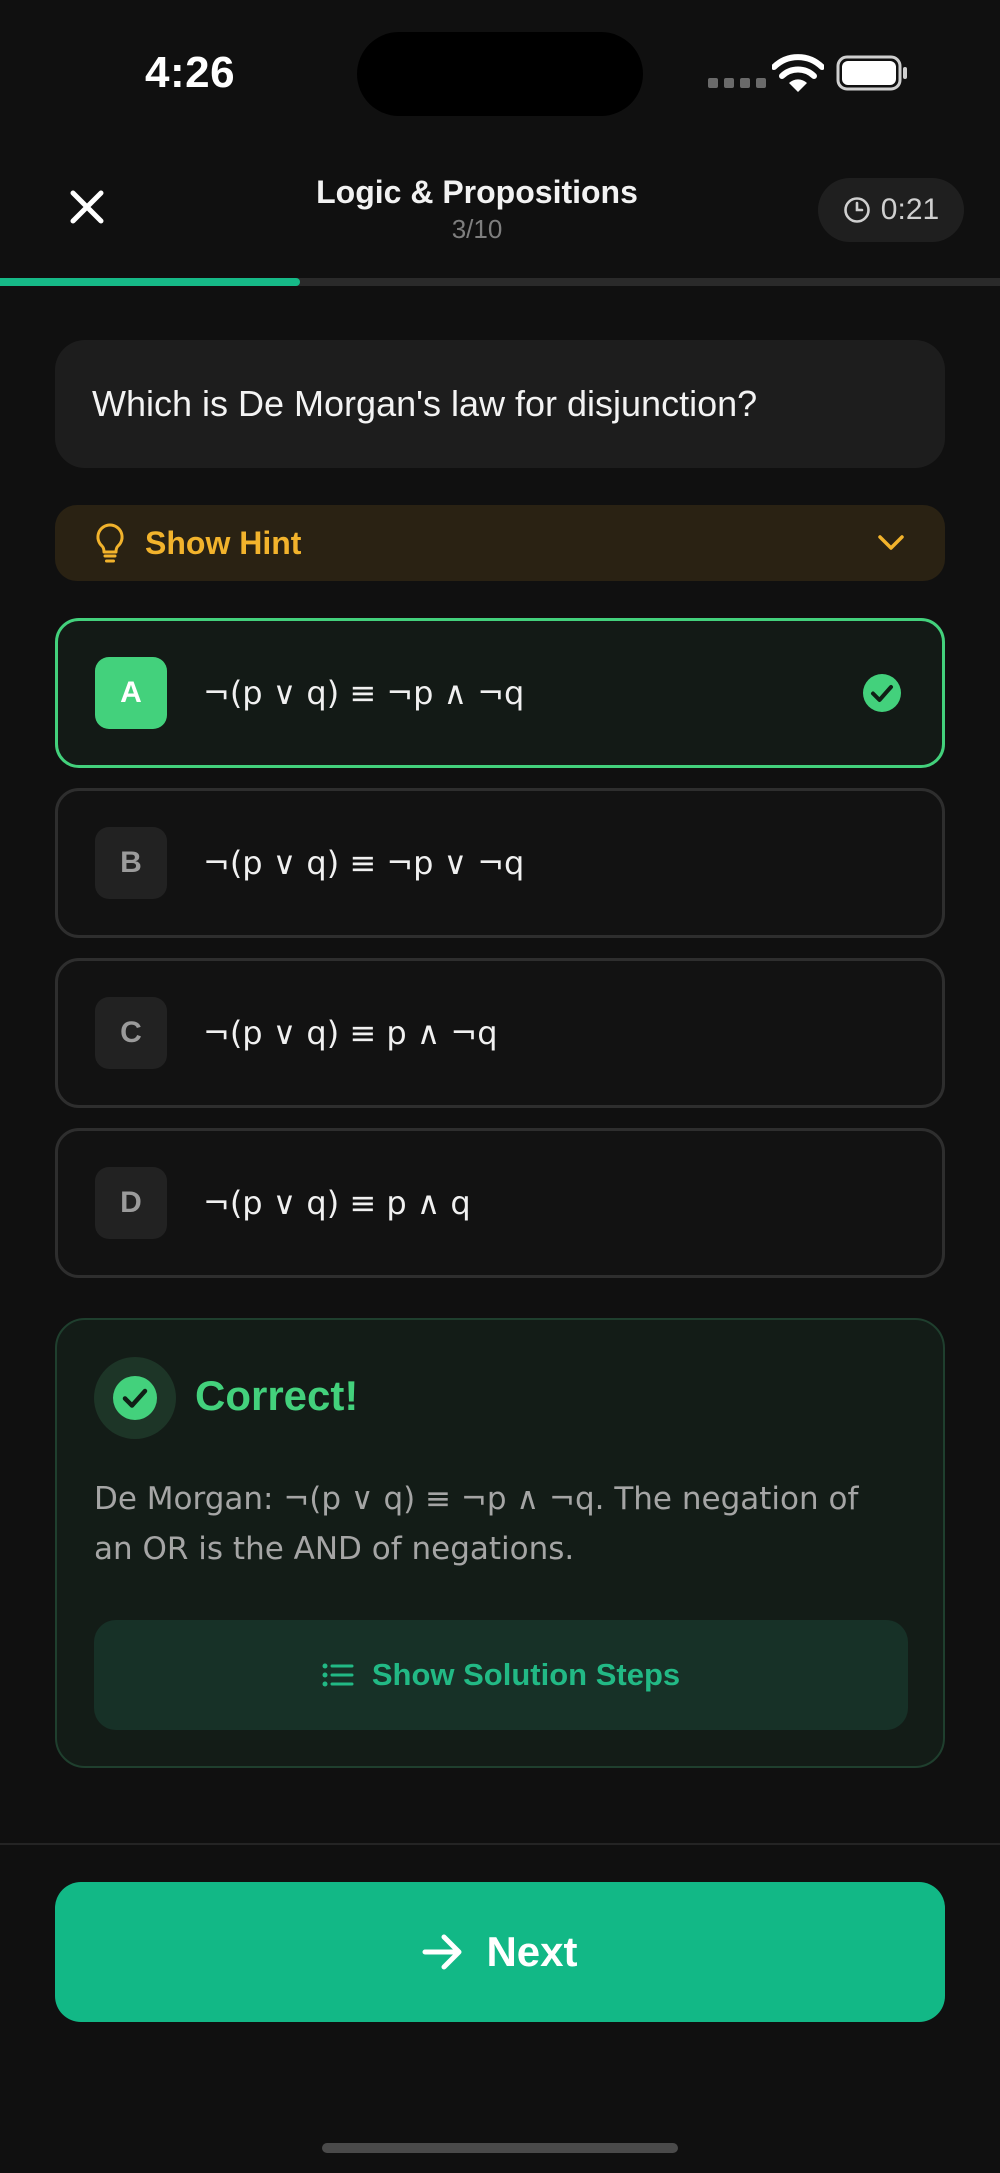 The height and width of the screenshot is (2173, 1000). I want to click on option-text: ¬(p ∨ q) ≡ ¬p ∧ ¬q, so click(364, 693).